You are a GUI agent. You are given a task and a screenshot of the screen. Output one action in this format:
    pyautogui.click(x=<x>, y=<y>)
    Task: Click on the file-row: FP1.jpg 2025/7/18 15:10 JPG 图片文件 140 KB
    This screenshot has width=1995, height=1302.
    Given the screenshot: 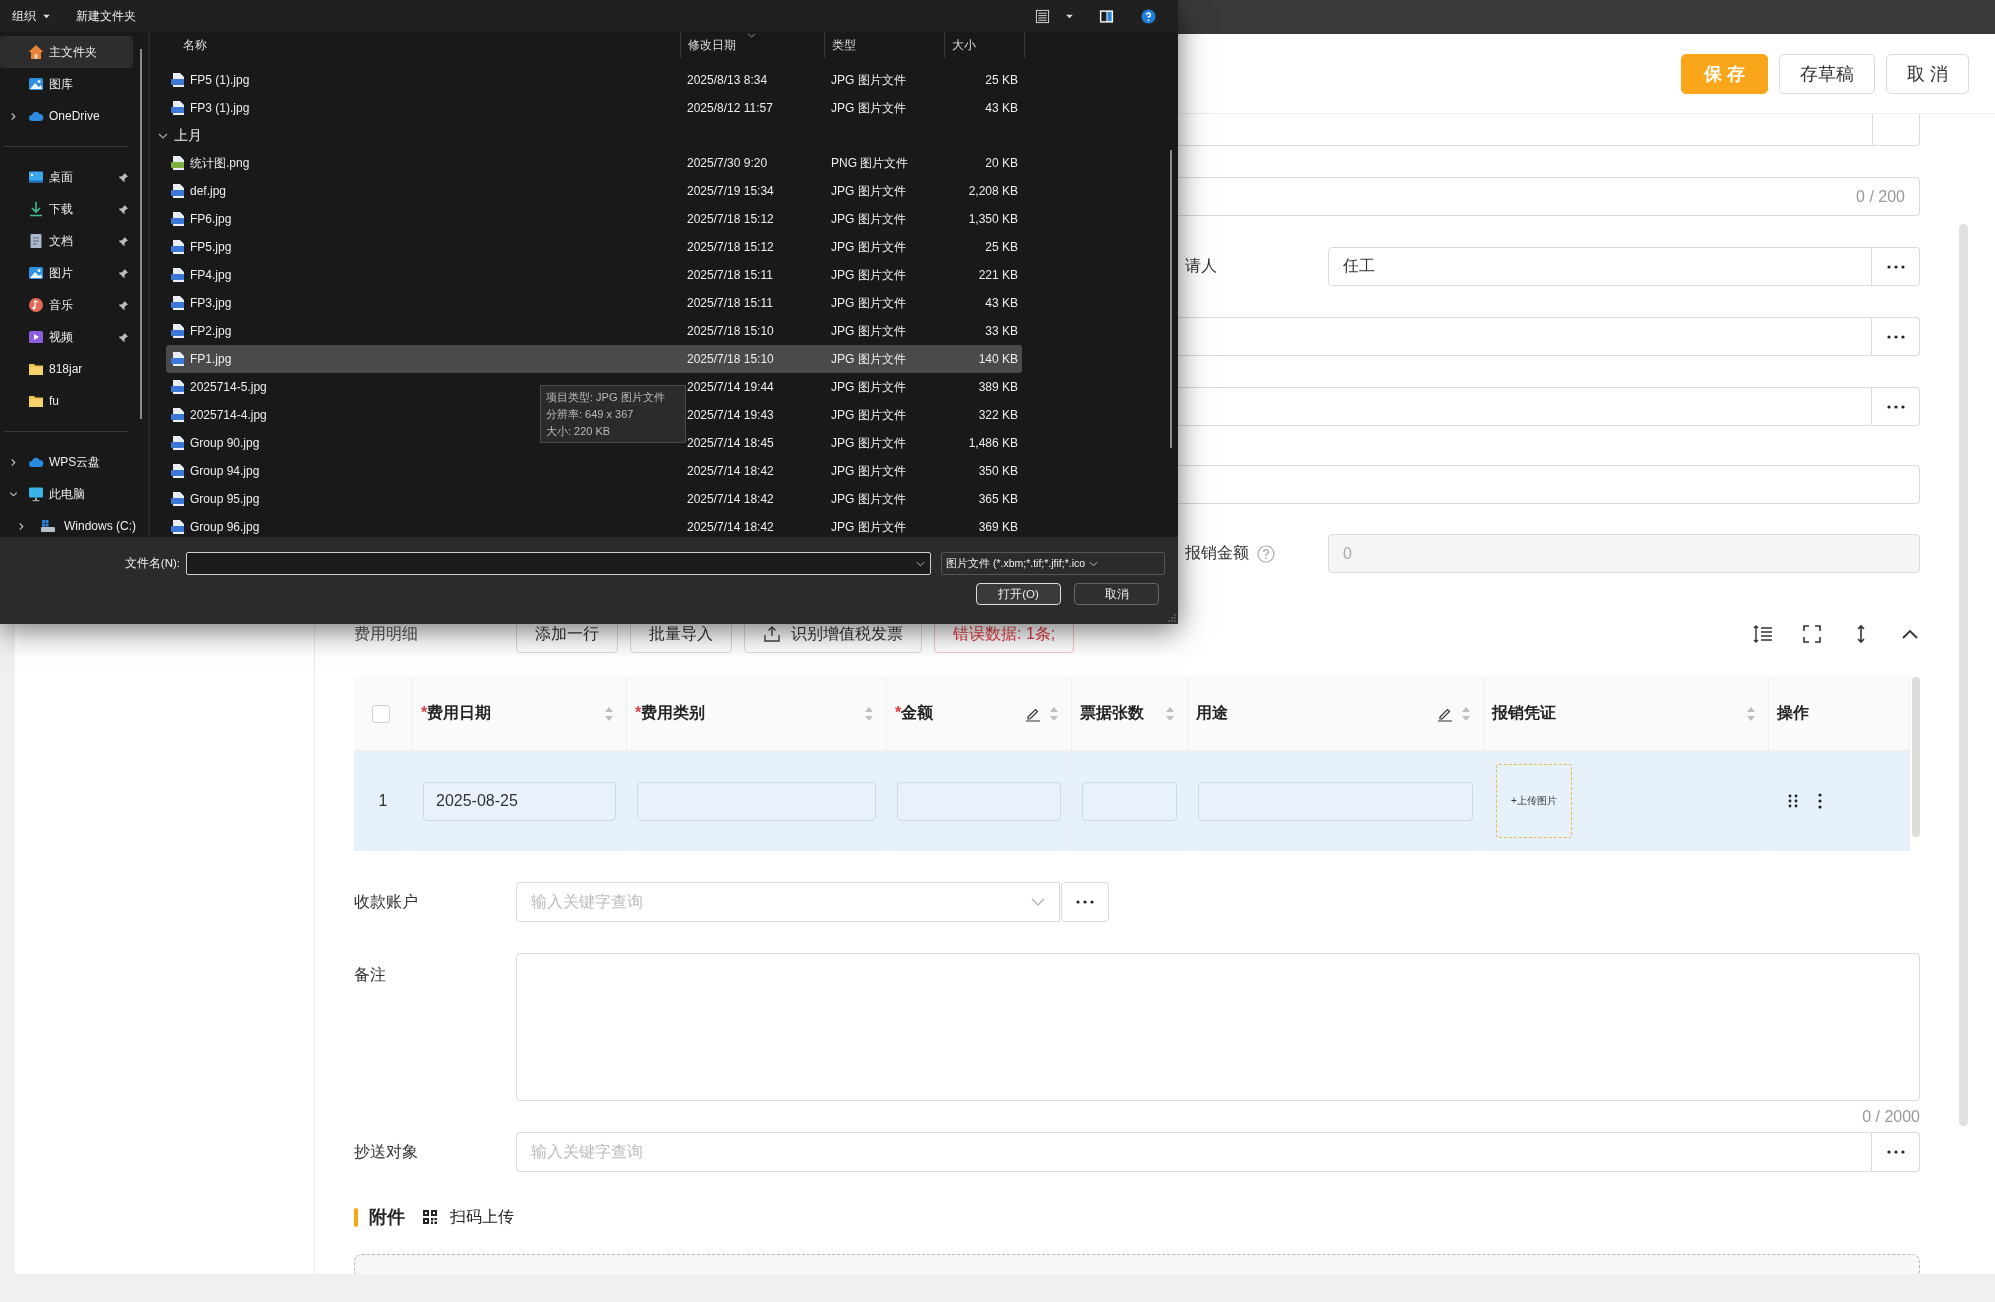 What is the action you would take?
    pyautogui.click(x=594, y=359)
    